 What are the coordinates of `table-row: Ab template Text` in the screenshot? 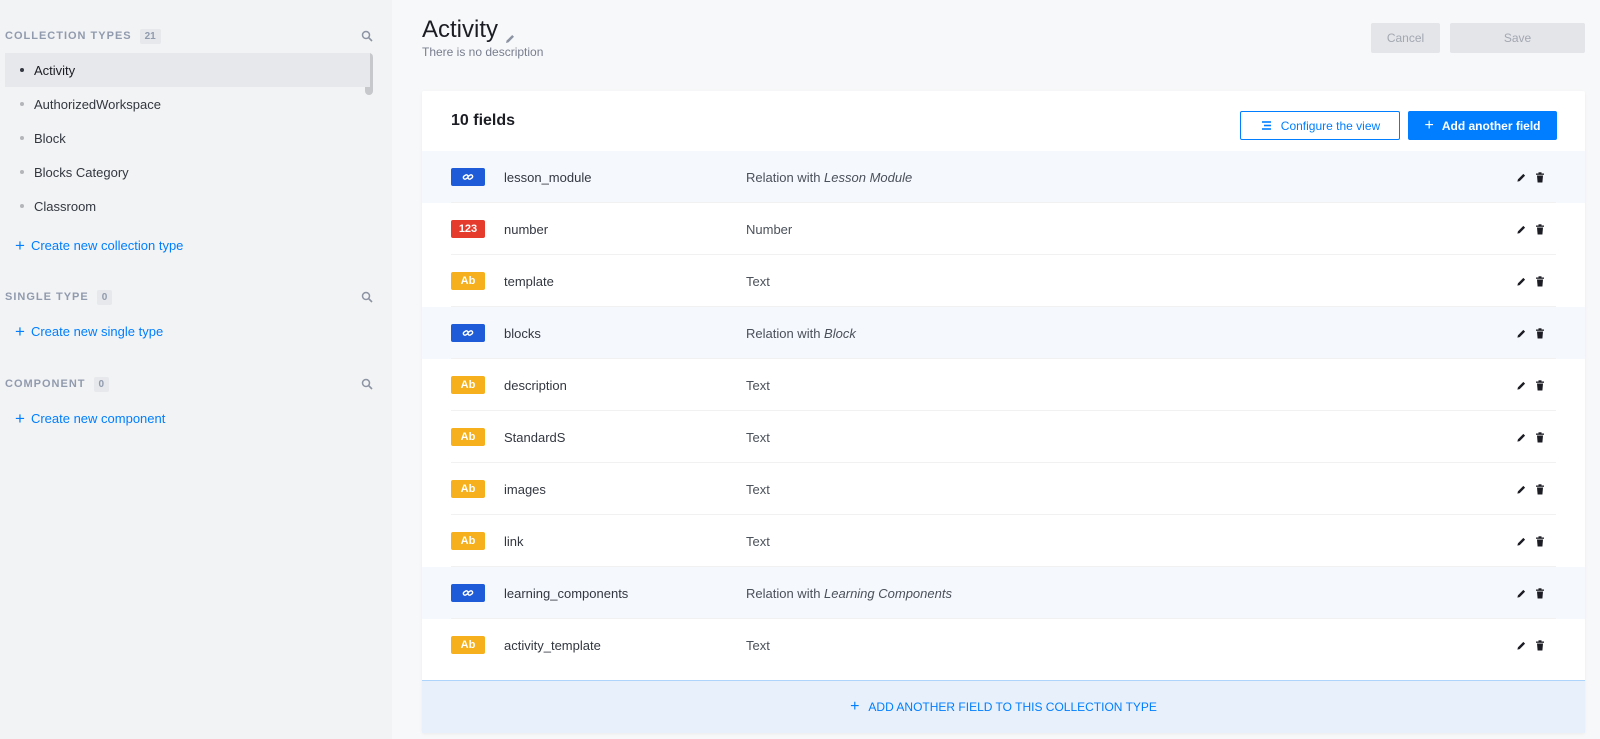 It's located at (1003, 281).